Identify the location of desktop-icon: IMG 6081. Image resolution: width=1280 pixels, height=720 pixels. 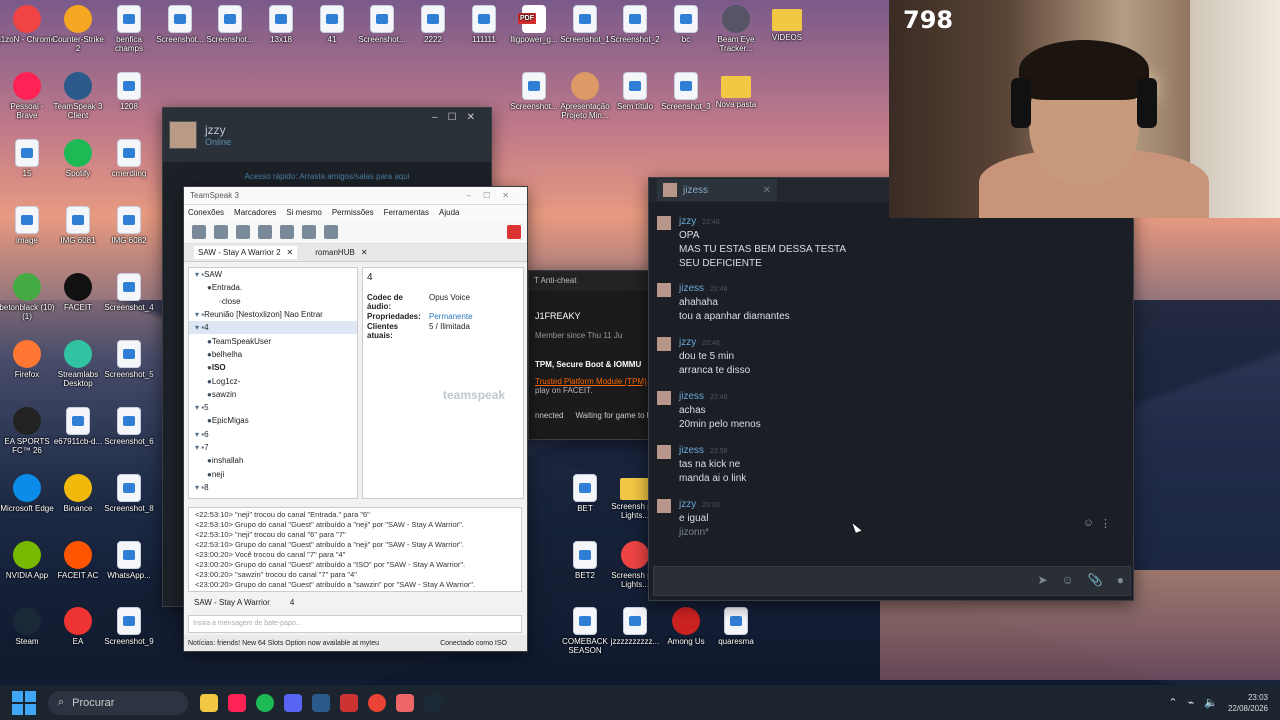
(78, 225).